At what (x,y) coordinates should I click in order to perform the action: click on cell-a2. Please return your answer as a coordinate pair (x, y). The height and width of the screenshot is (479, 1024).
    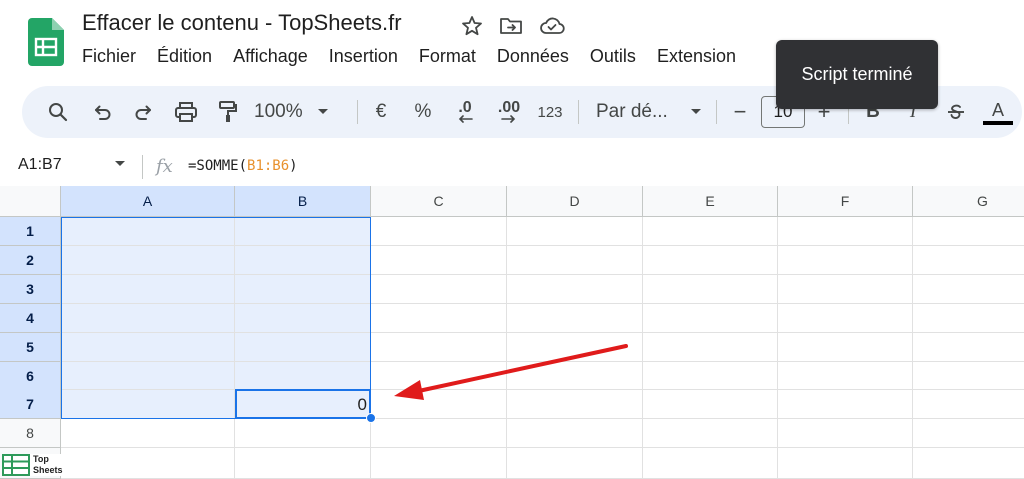
    Looking at the image, I should click on (148, 260).